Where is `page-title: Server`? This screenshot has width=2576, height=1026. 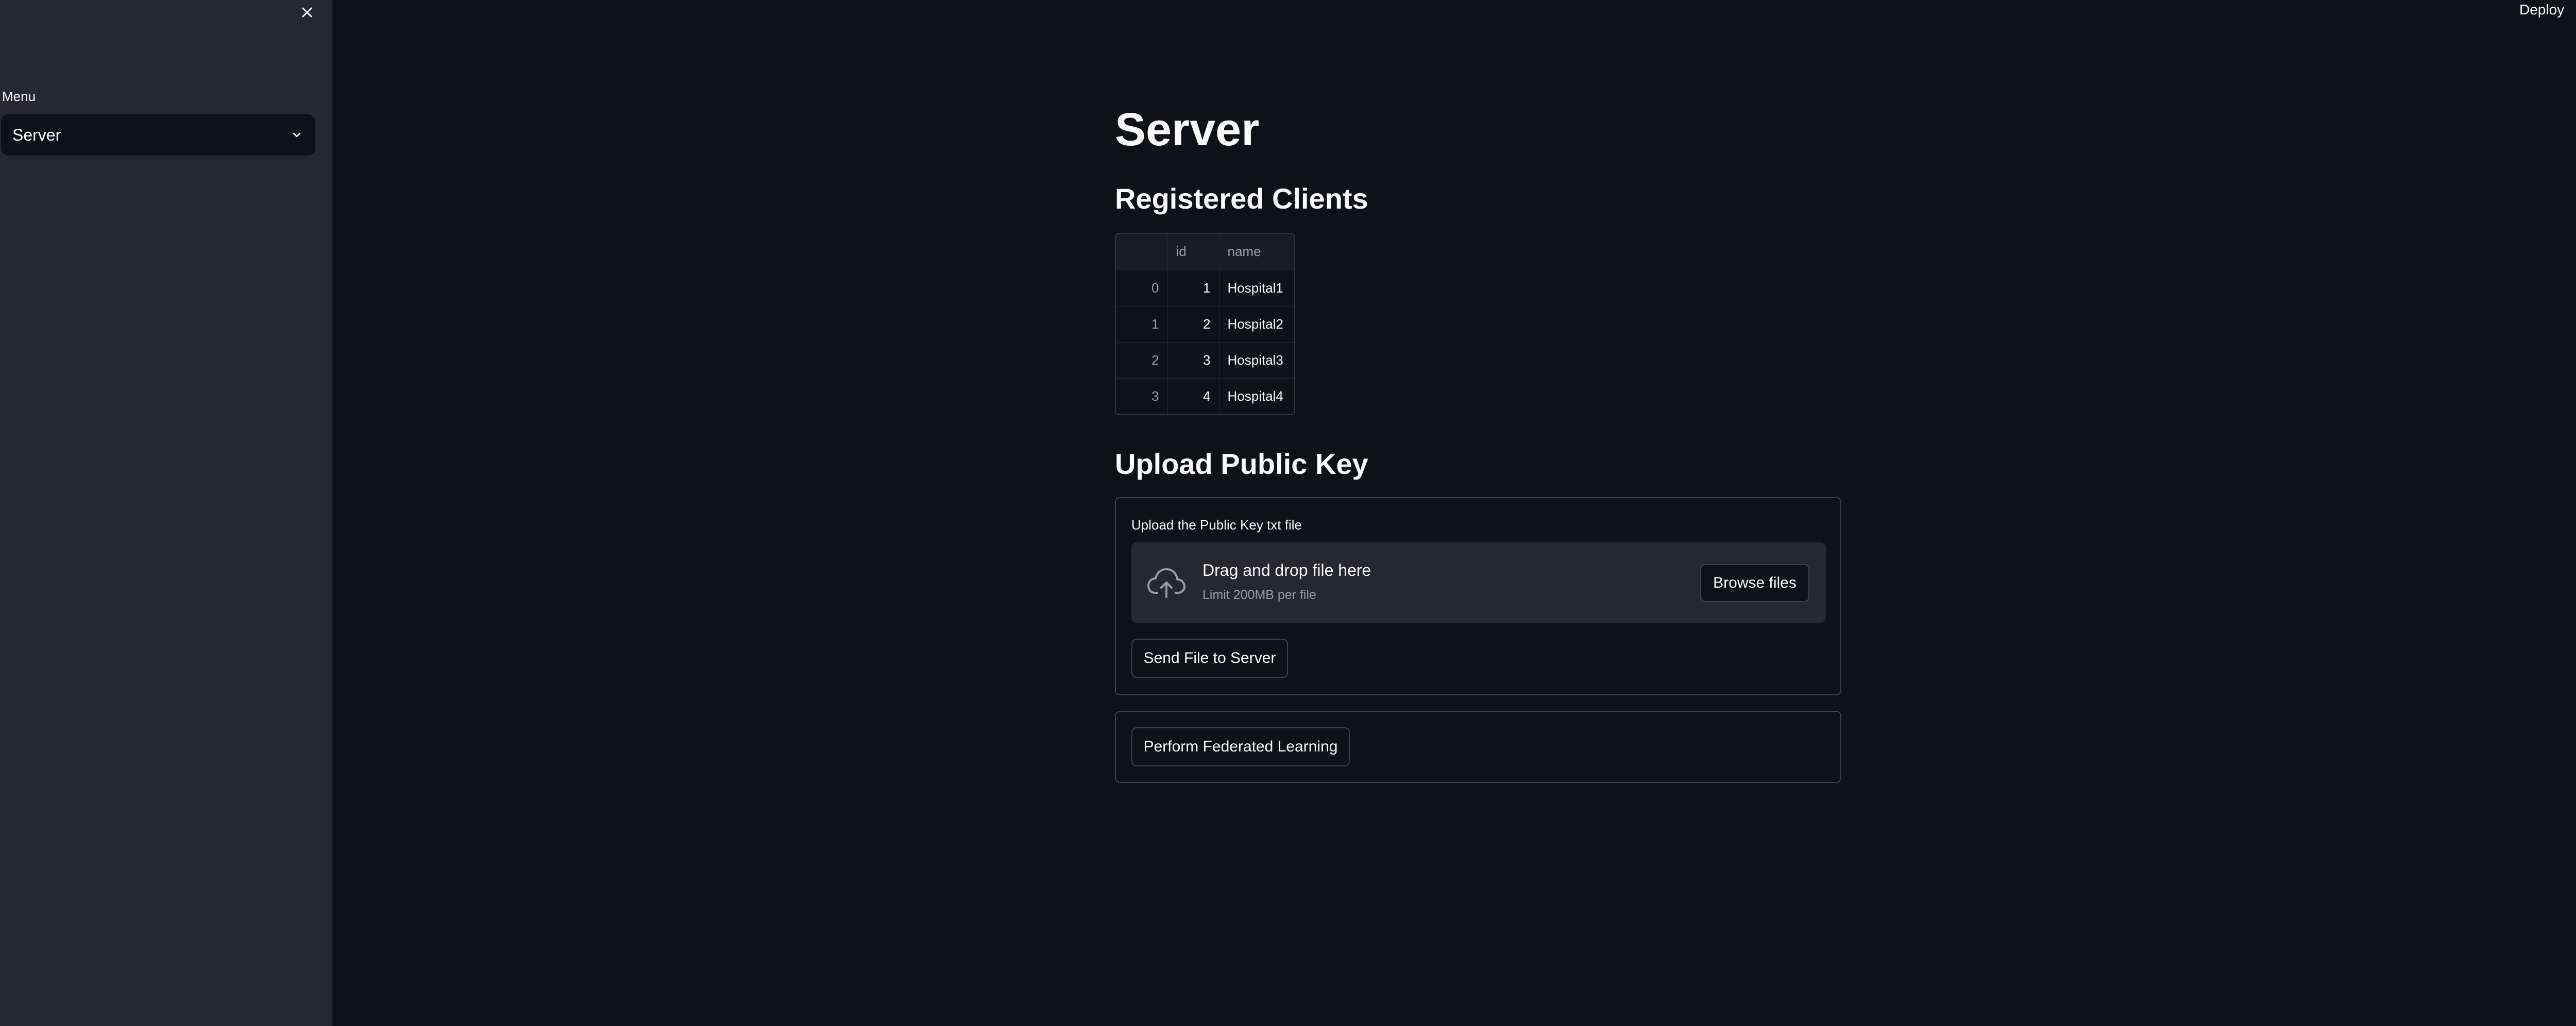
page-title: Server is located at coordinates (1187, 130).